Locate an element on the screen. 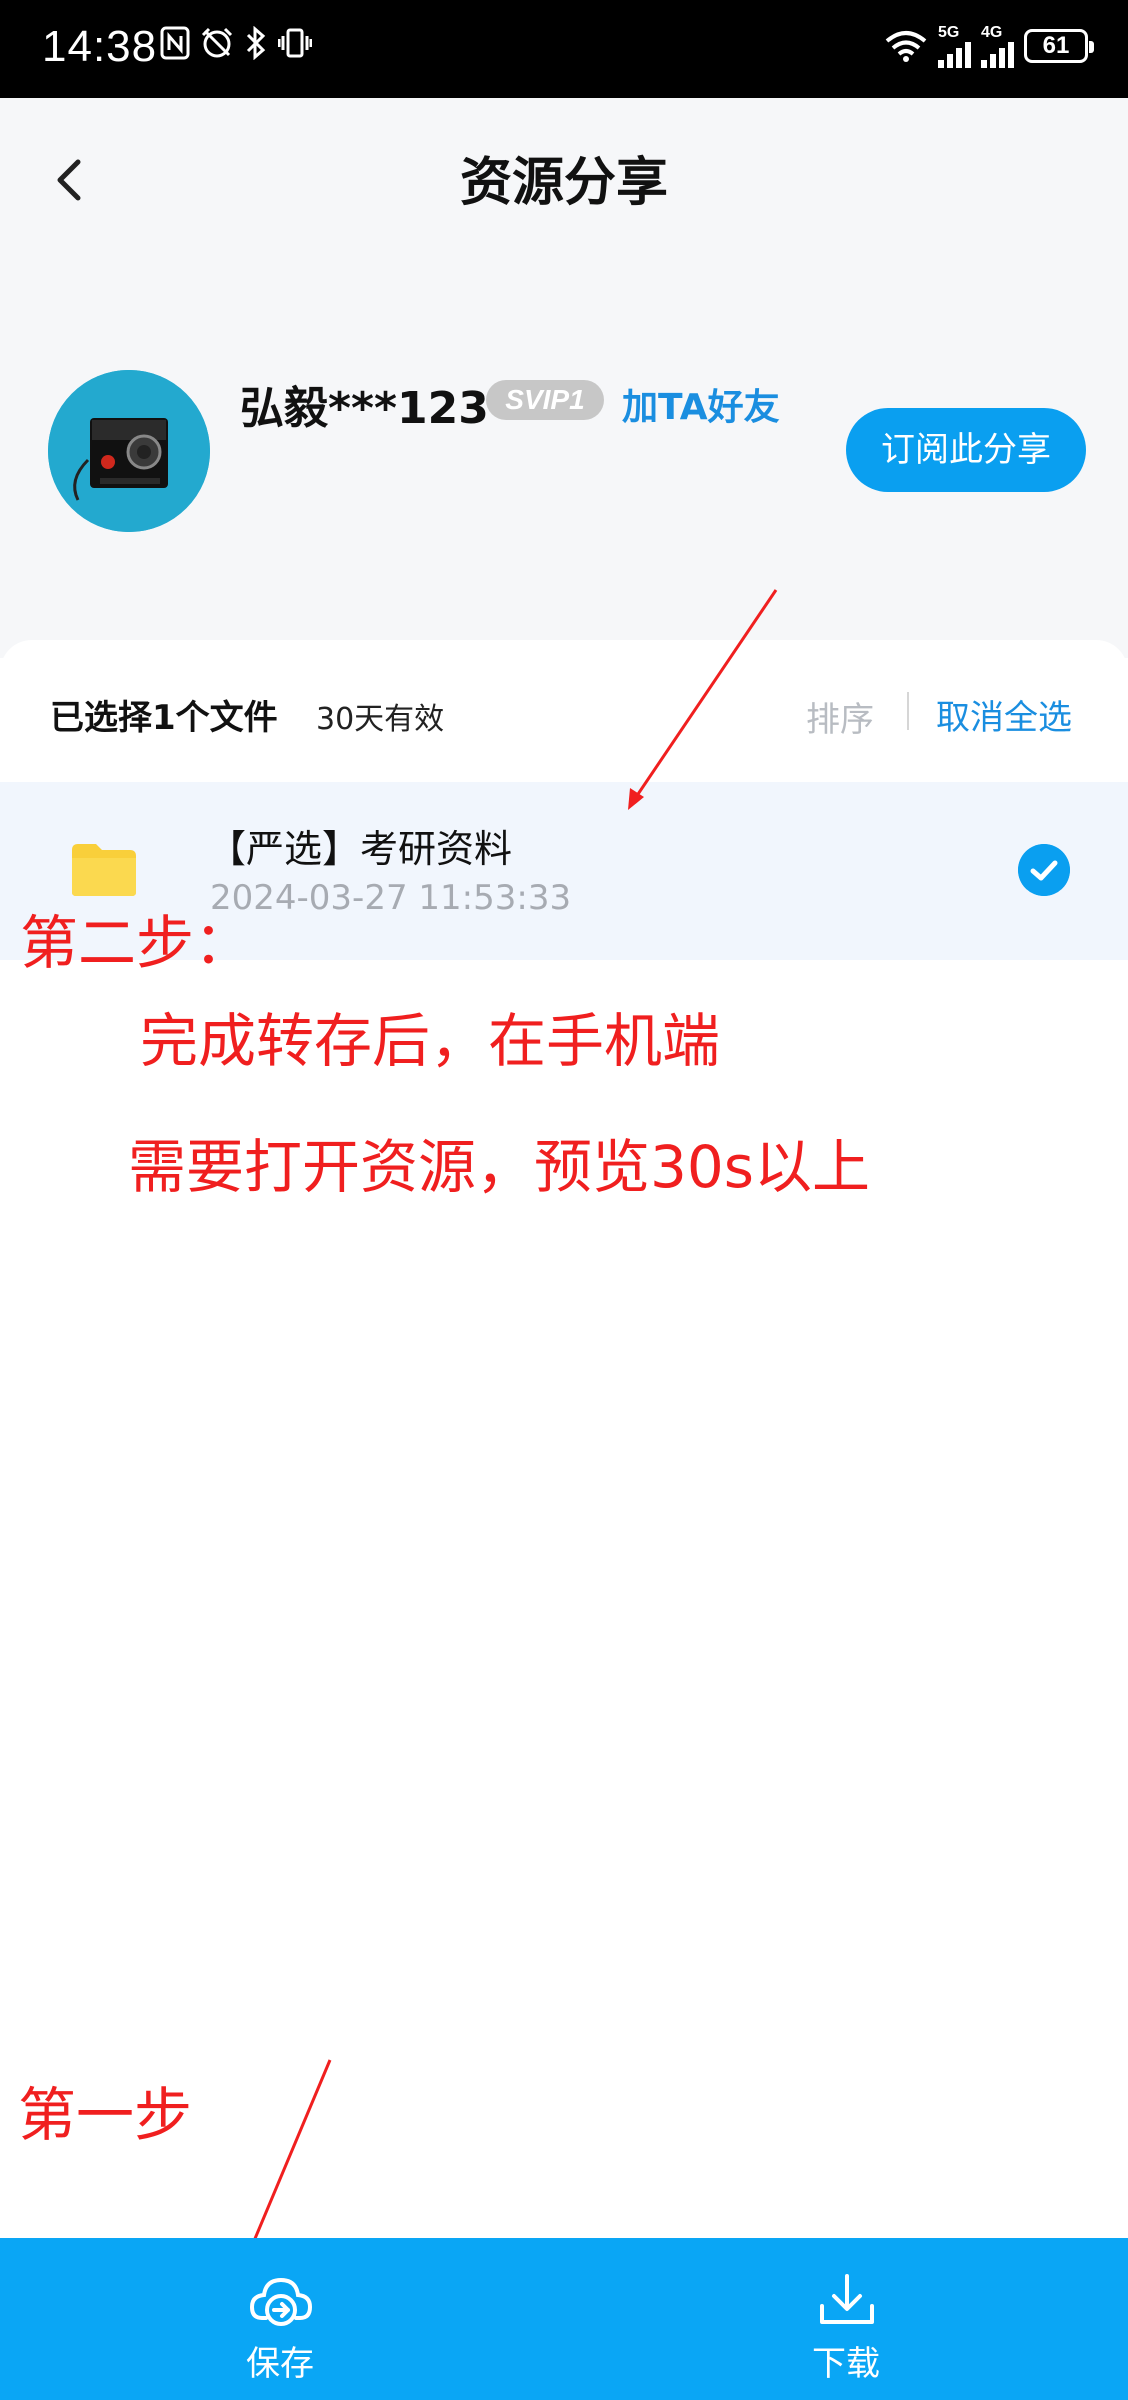 The width and height of the screenshot is (1128, 2400). annotation-step2-line1: 完成转存后，在手机端 is located at coordinates (430, 1041).